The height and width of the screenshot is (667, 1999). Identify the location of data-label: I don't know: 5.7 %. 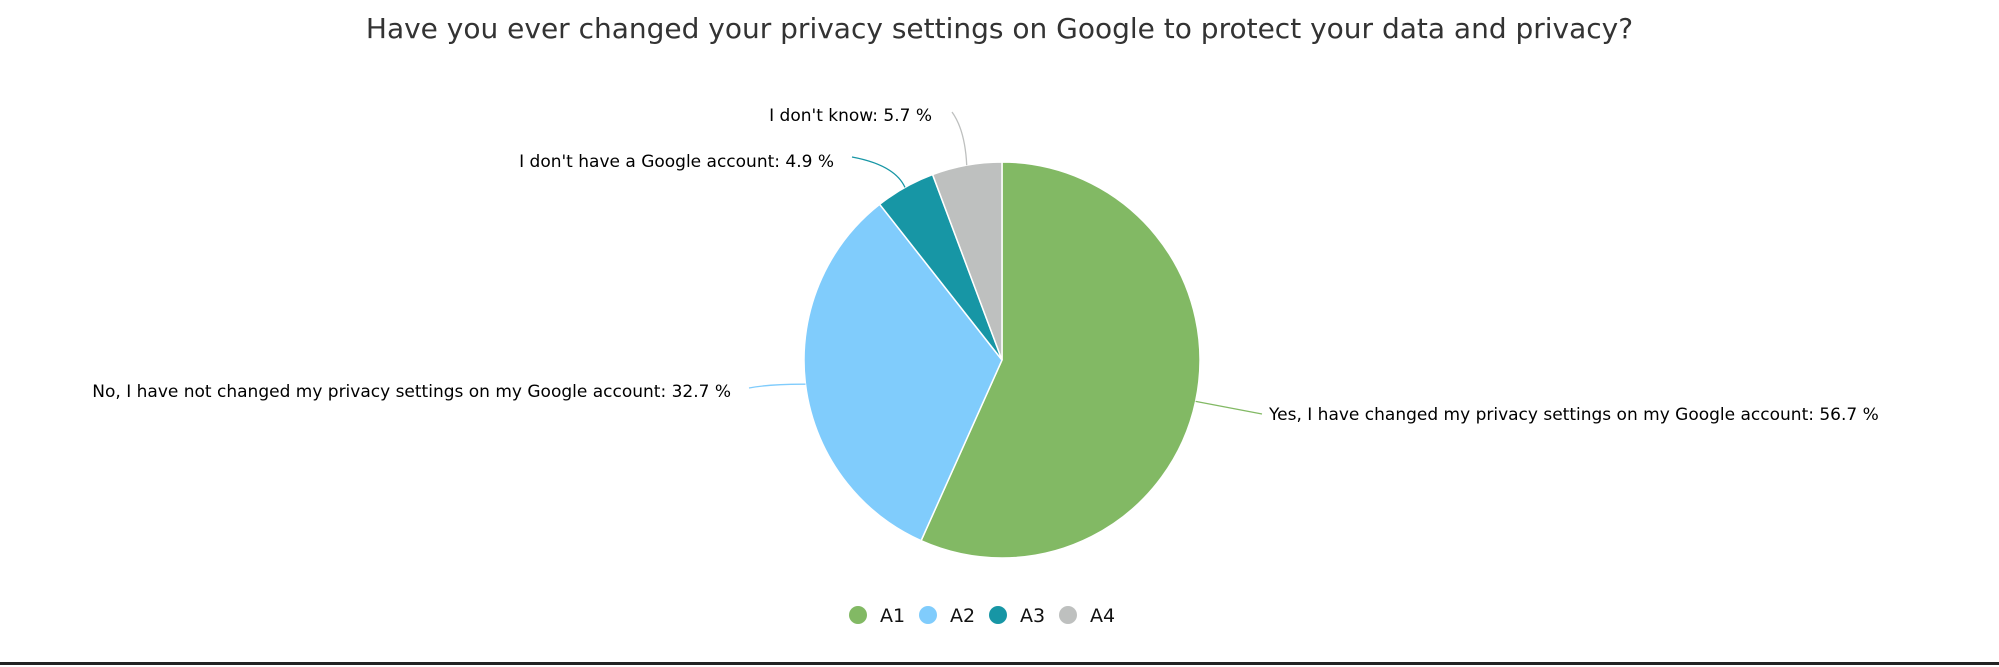
(850, 116).